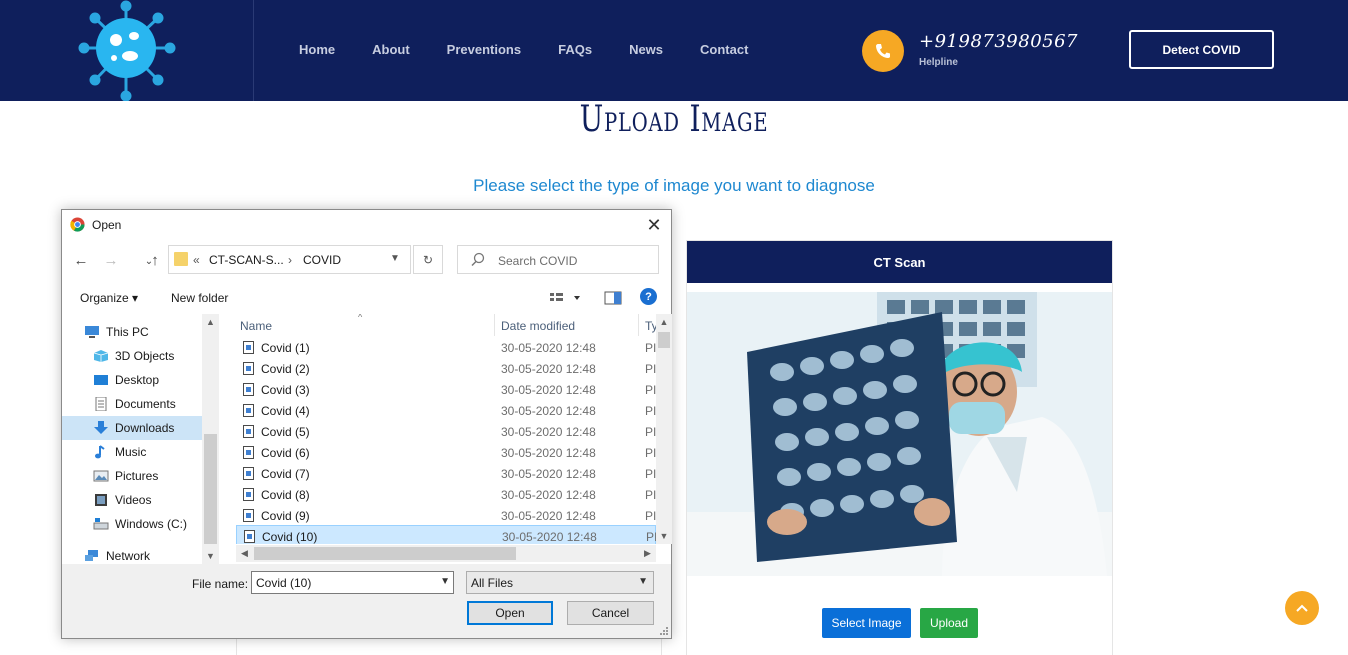 This screenshot has width=1348, height=655. I want to click on file-type-select: All Files ▼, so click(560, 582).